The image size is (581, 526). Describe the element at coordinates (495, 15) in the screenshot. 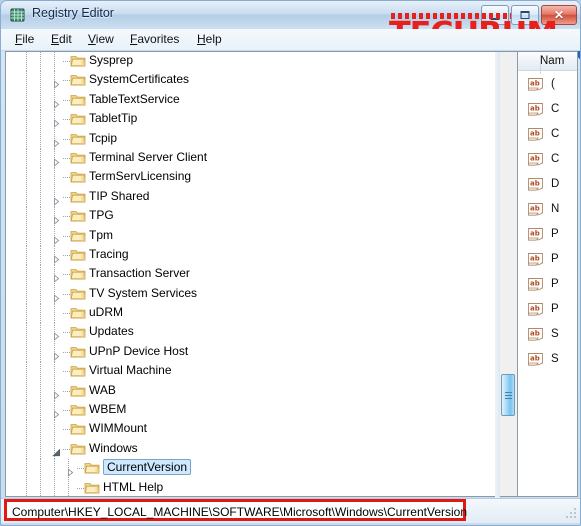

I see `minimize-button` at that location.